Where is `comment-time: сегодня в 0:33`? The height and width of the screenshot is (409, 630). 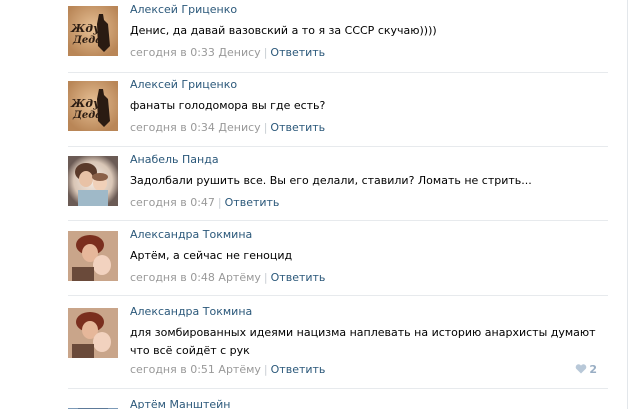
comment-time: сегодня в 0:33 is located at coordinates (172, 52).